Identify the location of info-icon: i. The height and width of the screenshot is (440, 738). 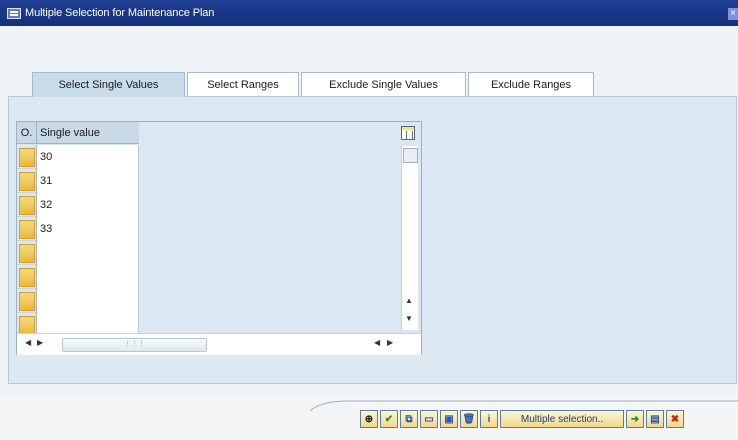
(489, 419).